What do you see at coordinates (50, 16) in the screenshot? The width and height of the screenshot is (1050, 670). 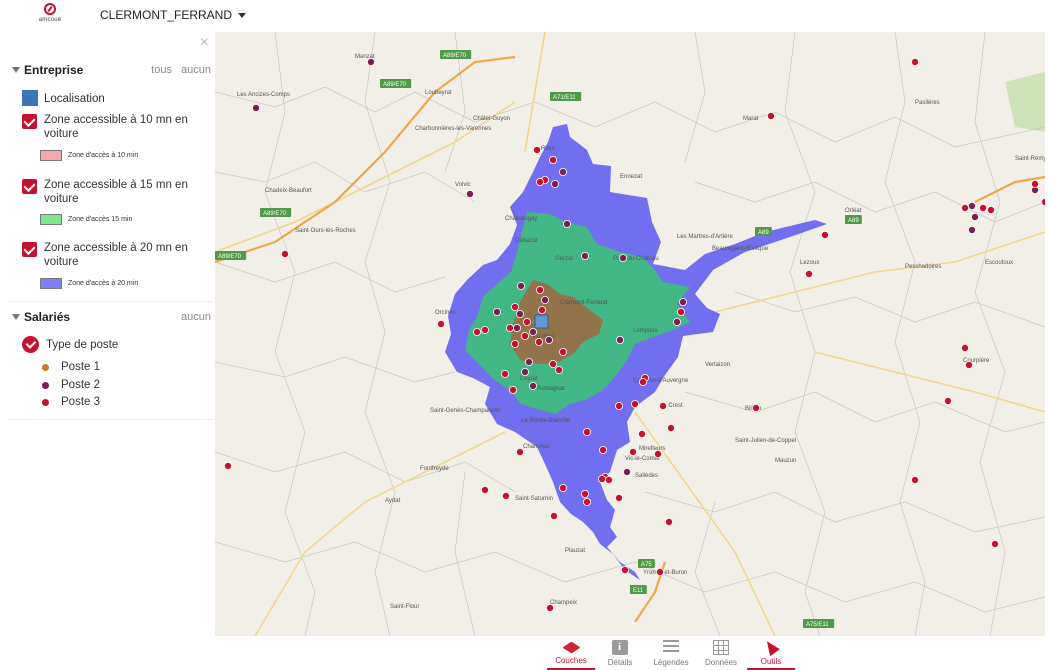 I see `app-logo: amcoue` at bounding box center [50, 16].